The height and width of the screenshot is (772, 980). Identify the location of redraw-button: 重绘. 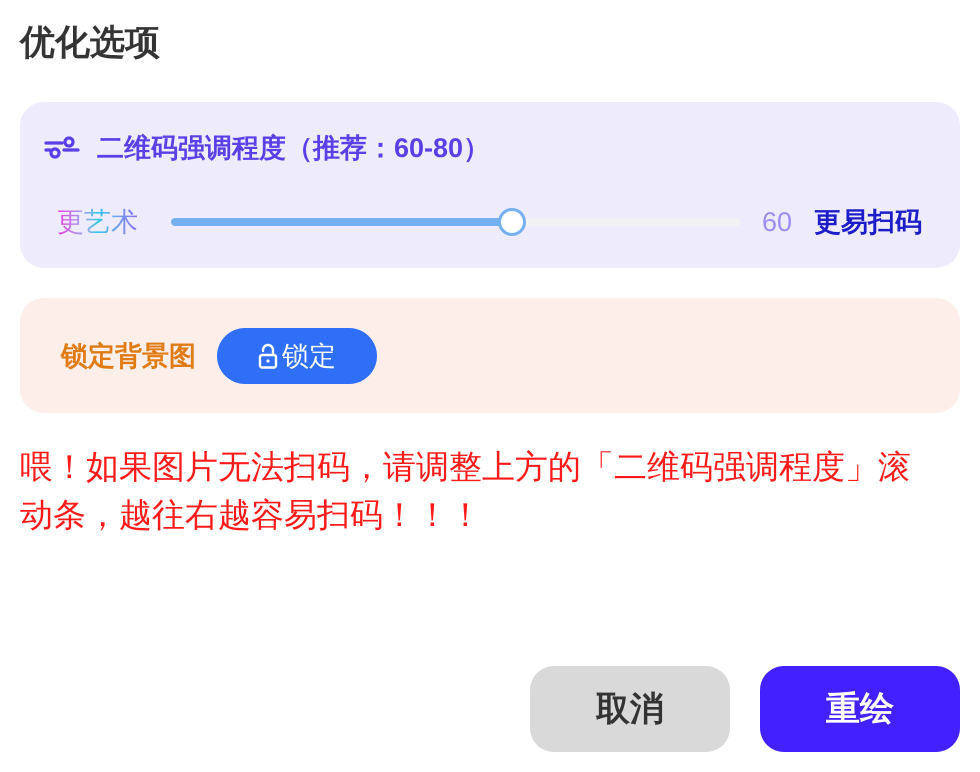
(860, 709).